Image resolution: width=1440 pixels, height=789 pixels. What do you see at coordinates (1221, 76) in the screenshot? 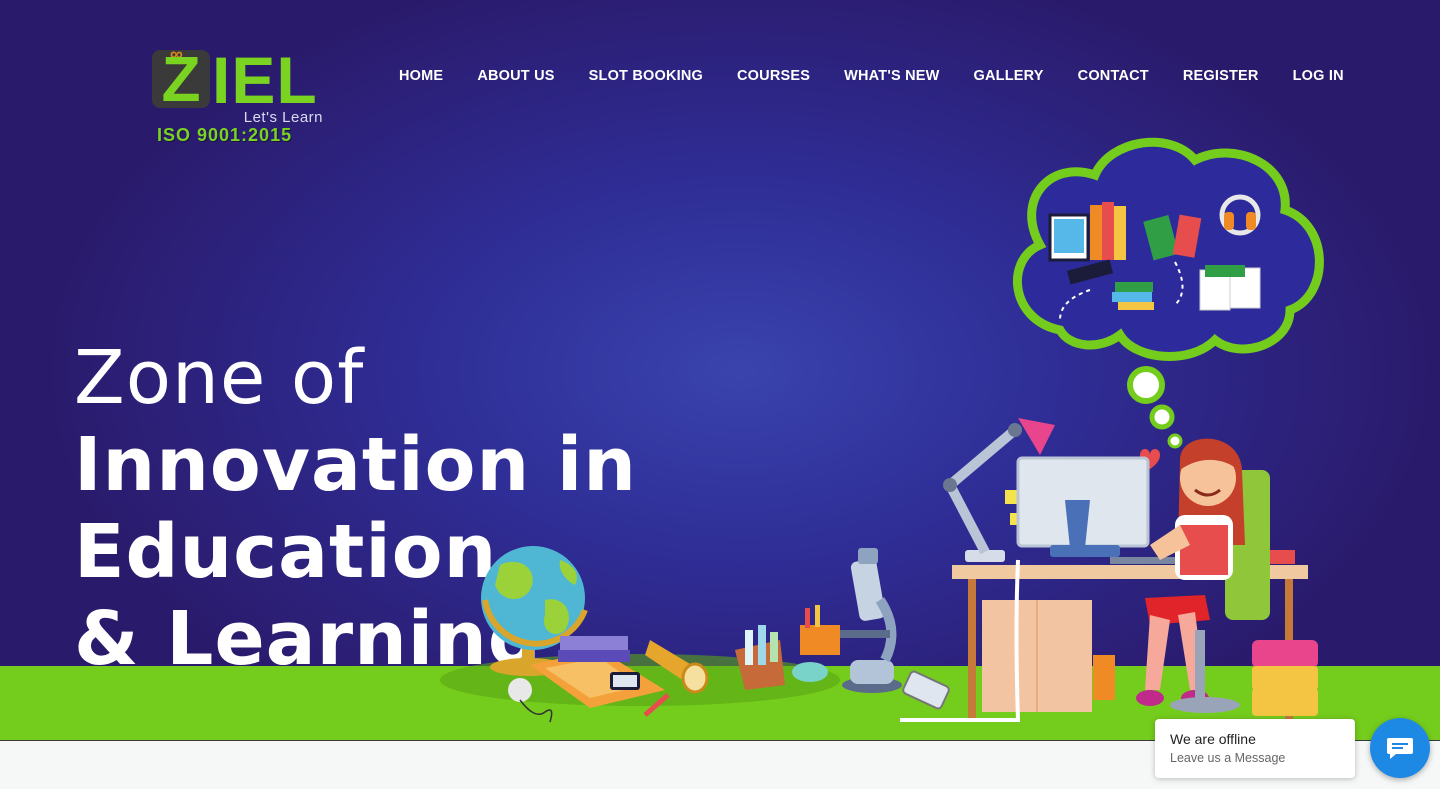
I see `nav-register: REGISTER` at bounding box center [1221, 76].